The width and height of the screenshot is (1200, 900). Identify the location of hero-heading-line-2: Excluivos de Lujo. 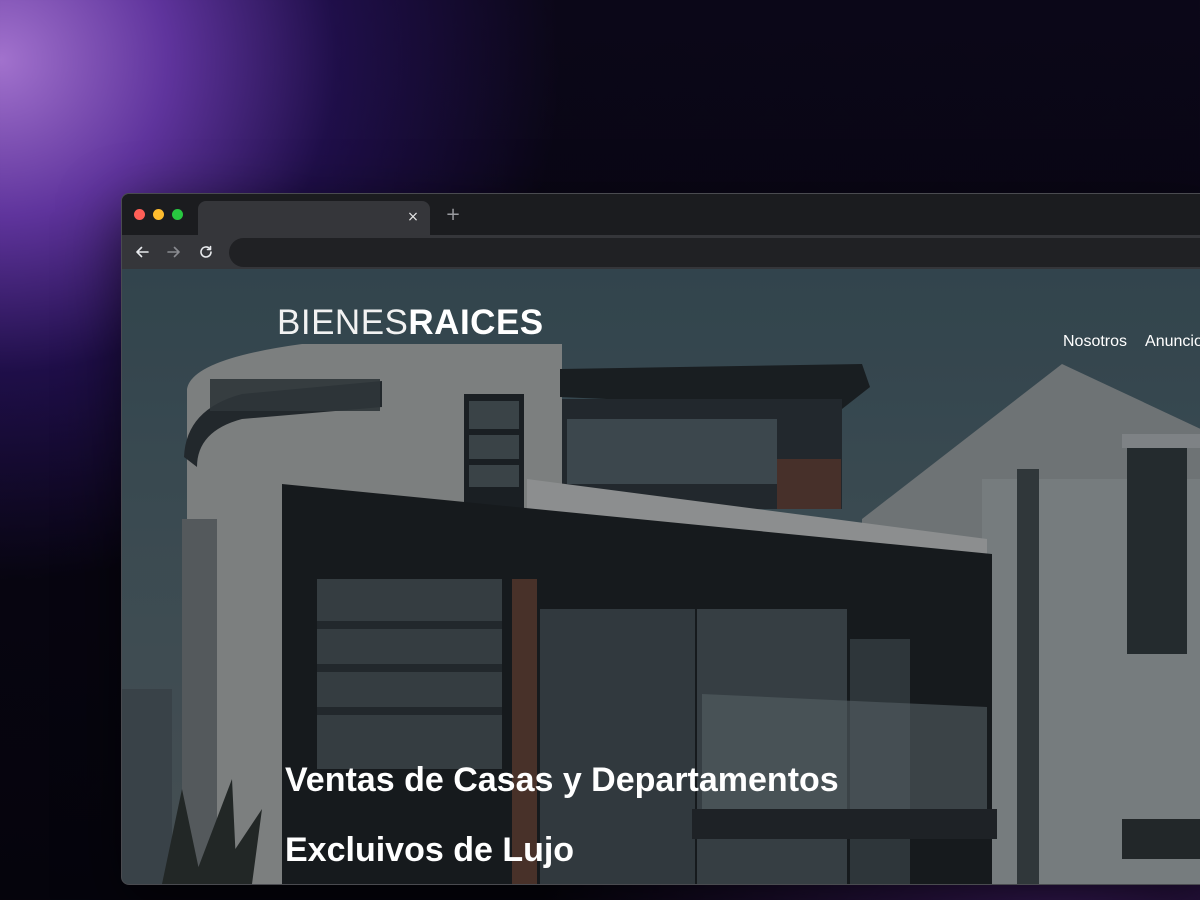
(430, 850).